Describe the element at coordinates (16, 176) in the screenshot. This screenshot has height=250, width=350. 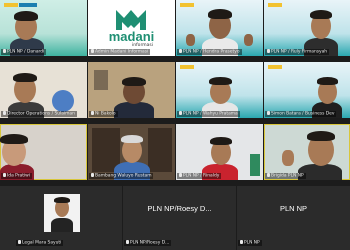
I see `participant-name-label: Ida Pratiwi` at that location.